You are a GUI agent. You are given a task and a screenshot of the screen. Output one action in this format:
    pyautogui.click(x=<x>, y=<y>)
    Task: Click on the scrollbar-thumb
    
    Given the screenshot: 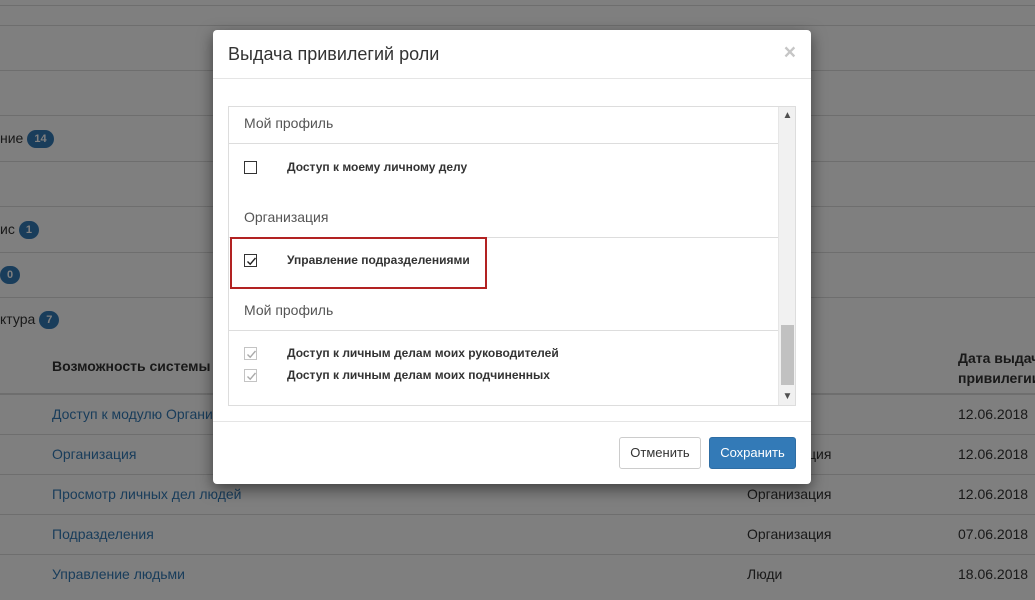 What is the action you would take?
    pyautogui.click(x=787, y=355)
    